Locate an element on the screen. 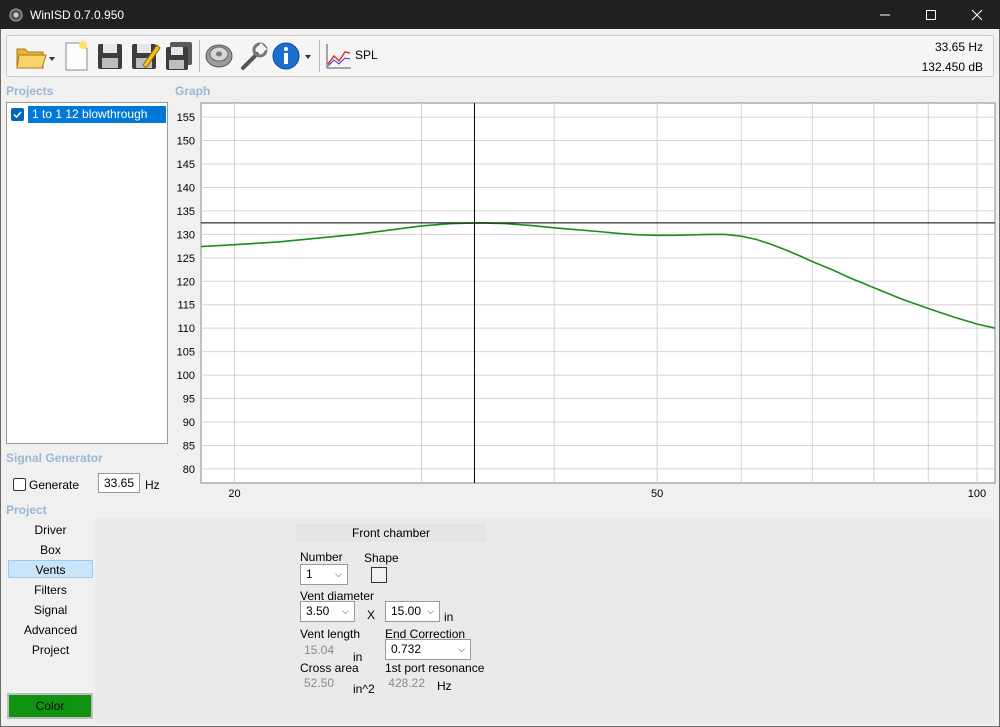 This screenshot has width=1000, height=727. minimize-button is located at coordinates (885, 14).